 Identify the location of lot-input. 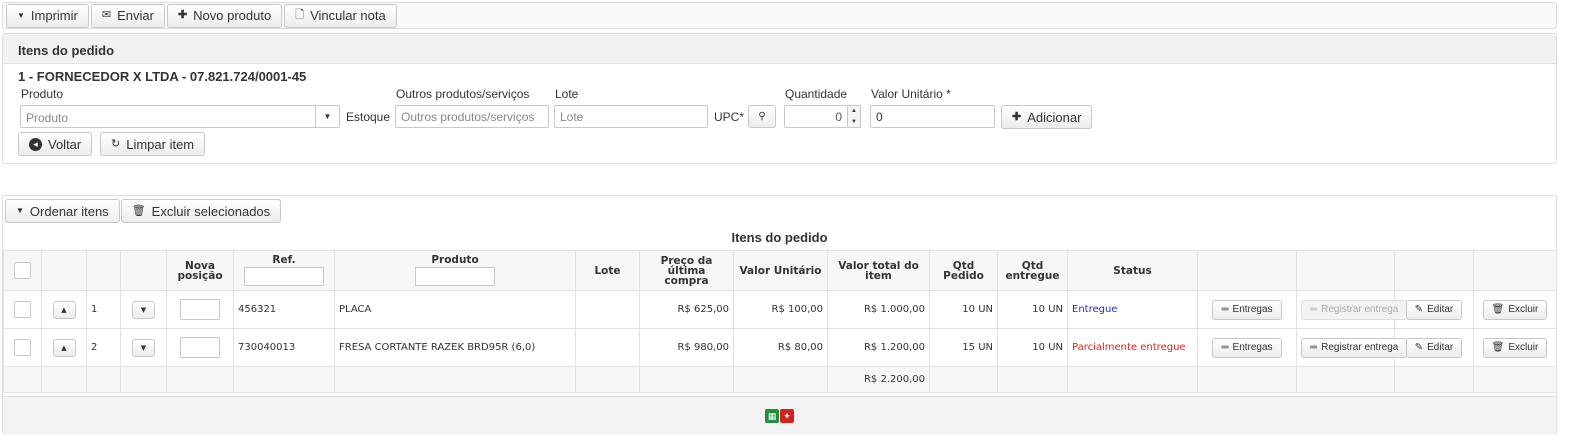
(631, 116).